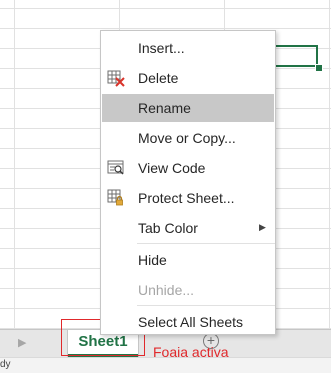 This screenshot has height=373, width=331. I want to click on menu-item-tab-color: Tab Color ▶, so click(188, 228).